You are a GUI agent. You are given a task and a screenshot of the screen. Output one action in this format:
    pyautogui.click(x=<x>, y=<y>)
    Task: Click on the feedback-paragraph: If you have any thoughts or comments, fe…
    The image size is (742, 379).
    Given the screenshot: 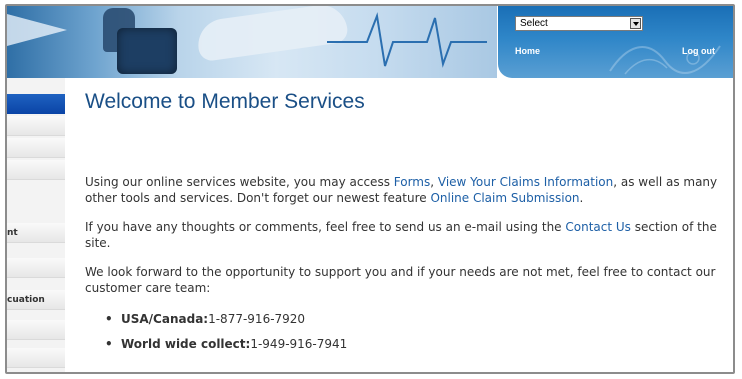 What is the action you would take?
    pyautogui.click(x=407, y=235)
    